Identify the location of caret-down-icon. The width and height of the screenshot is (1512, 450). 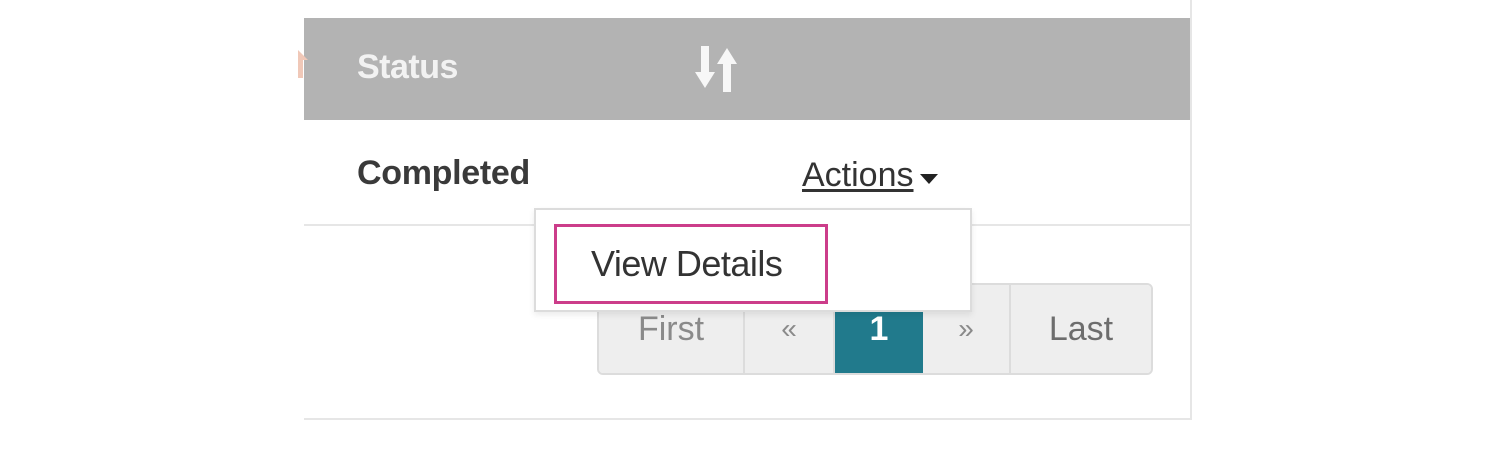
(928, 178).